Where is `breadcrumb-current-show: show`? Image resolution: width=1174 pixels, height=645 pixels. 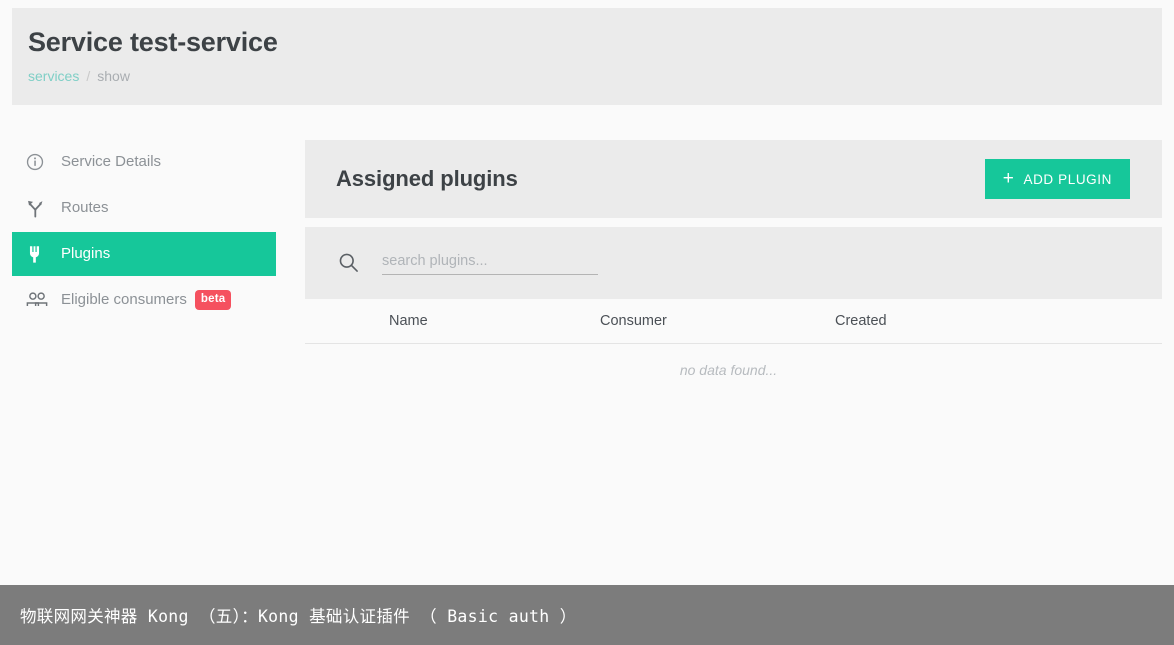 breadcrumb-current-show: show is located at coordinates (113, 76).